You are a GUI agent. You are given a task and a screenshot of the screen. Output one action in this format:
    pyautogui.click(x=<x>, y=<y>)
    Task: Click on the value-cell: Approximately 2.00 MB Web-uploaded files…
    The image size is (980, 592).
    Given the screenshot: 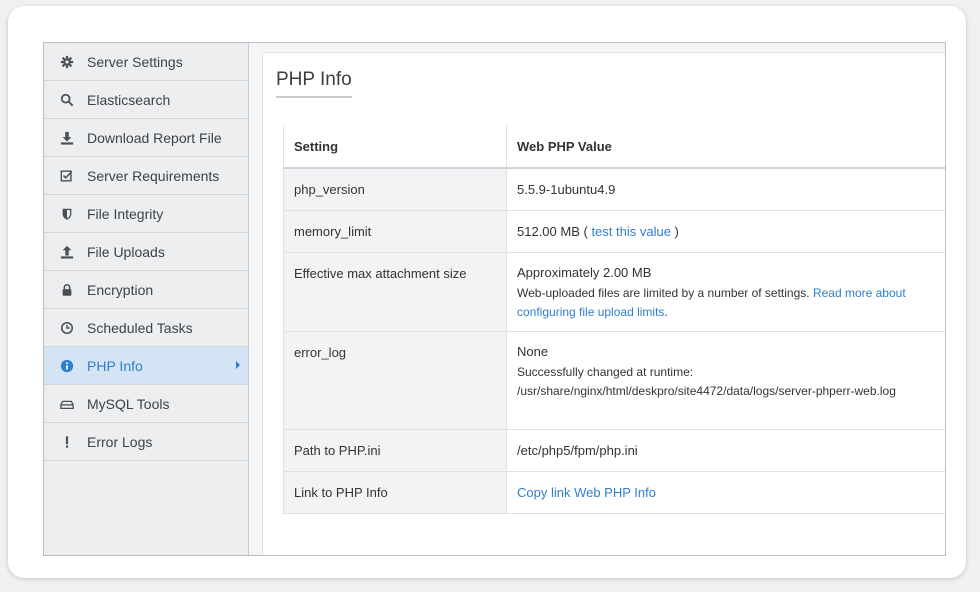 What is the action you would take?
    pyautogui.click(x=725, y=292)
    